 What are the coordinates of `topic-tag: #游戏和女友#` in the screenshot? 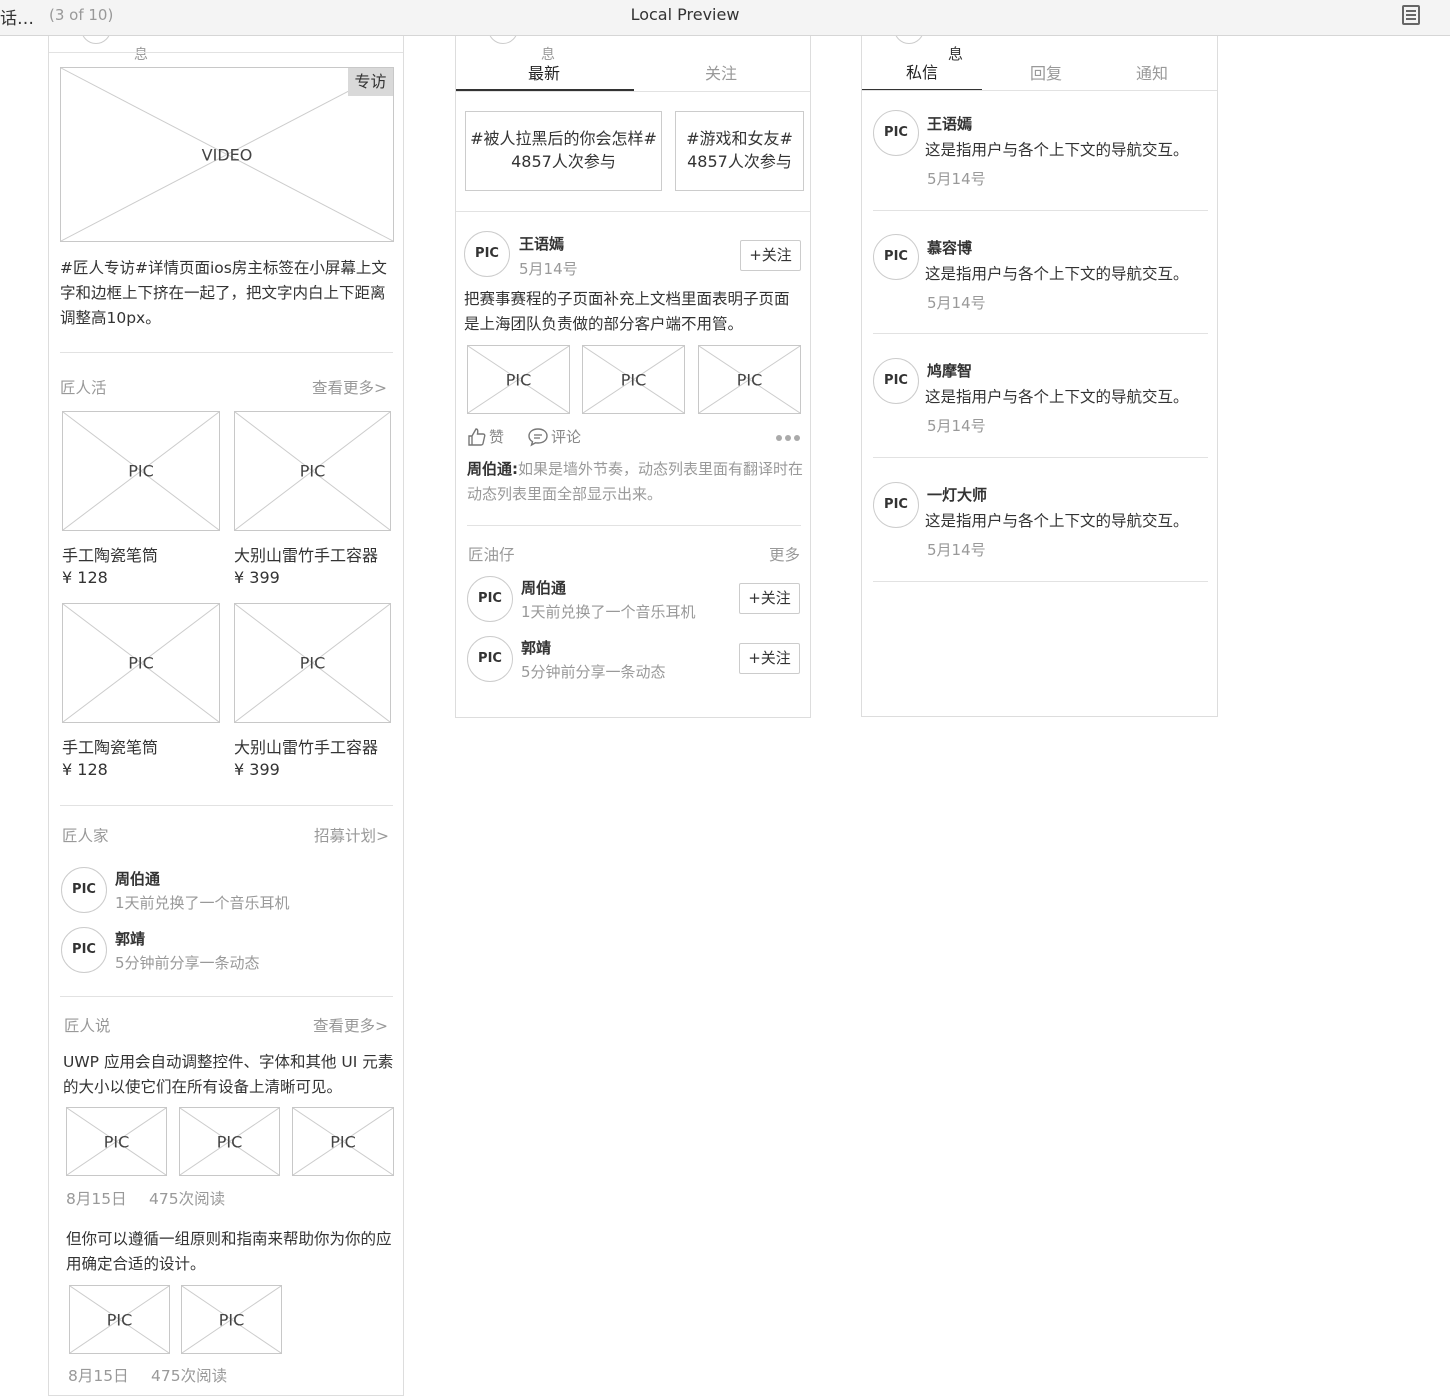 It's located at (739, 138).